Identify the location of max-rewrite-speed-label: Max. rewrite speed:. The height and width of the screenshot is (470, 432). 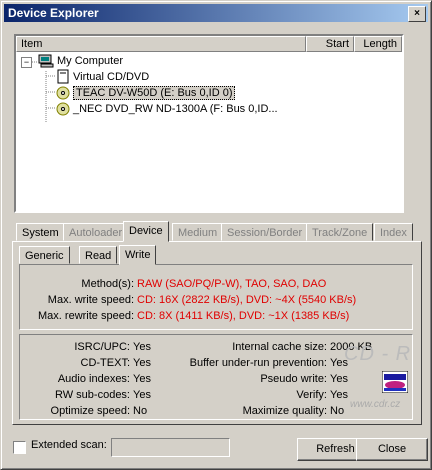
(86, 316).